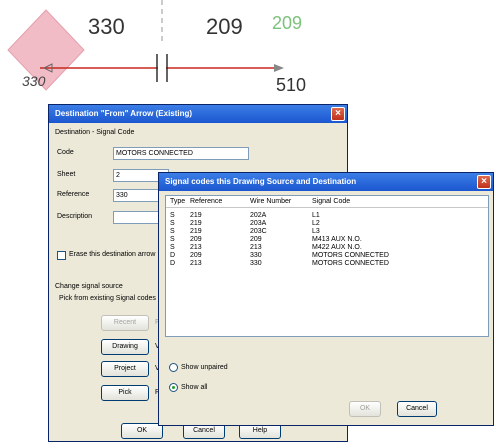  I want to click on drawing-button: Drawing, so click(125, 347).